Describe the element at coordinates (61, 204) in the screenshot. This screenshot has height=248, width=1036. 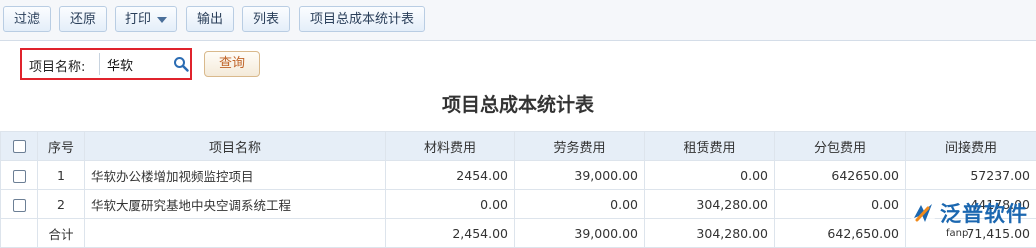
I see `row-index: 2` at that location.